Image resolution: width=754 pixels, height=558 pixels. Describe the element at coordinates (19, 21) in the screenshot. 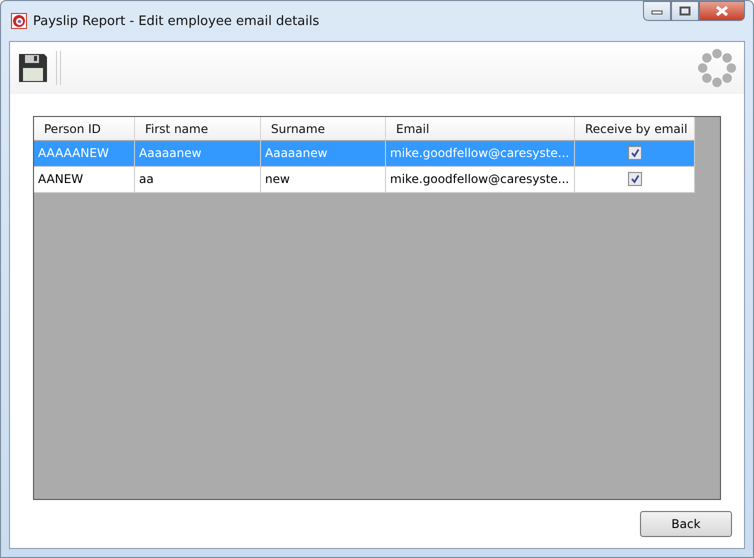

I see `app-logo-icon` at that location.